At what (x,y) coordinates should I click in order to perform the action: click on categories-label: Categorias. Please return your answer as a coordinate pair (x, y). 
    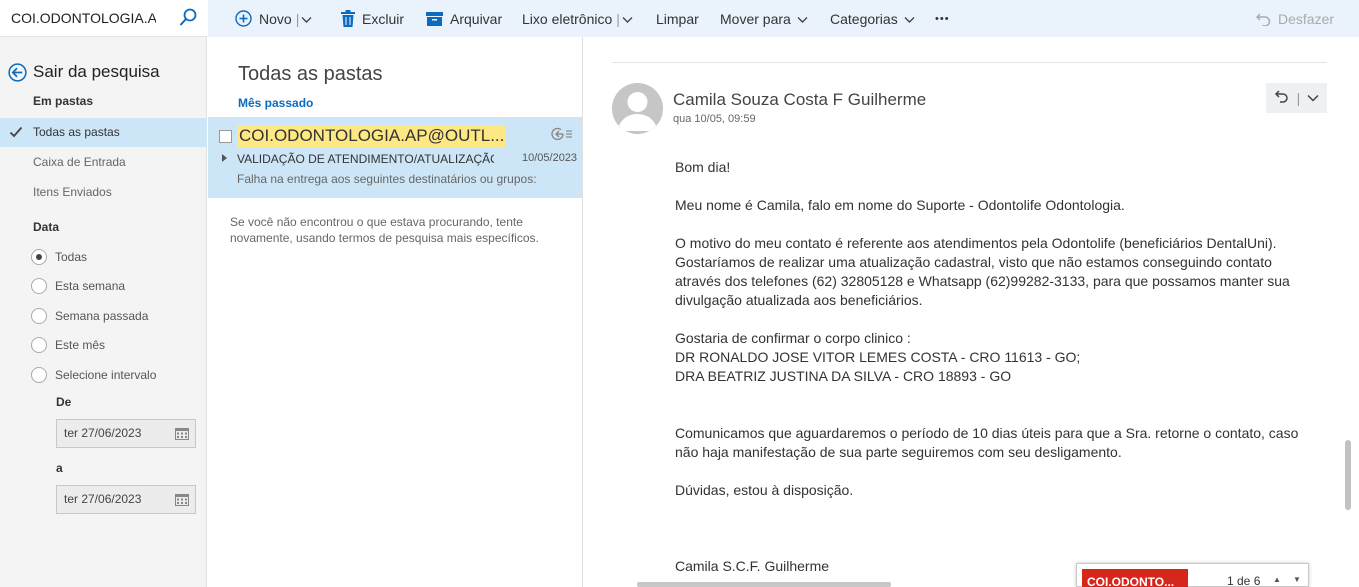
    Looking at the image, I should click on (864, 18).